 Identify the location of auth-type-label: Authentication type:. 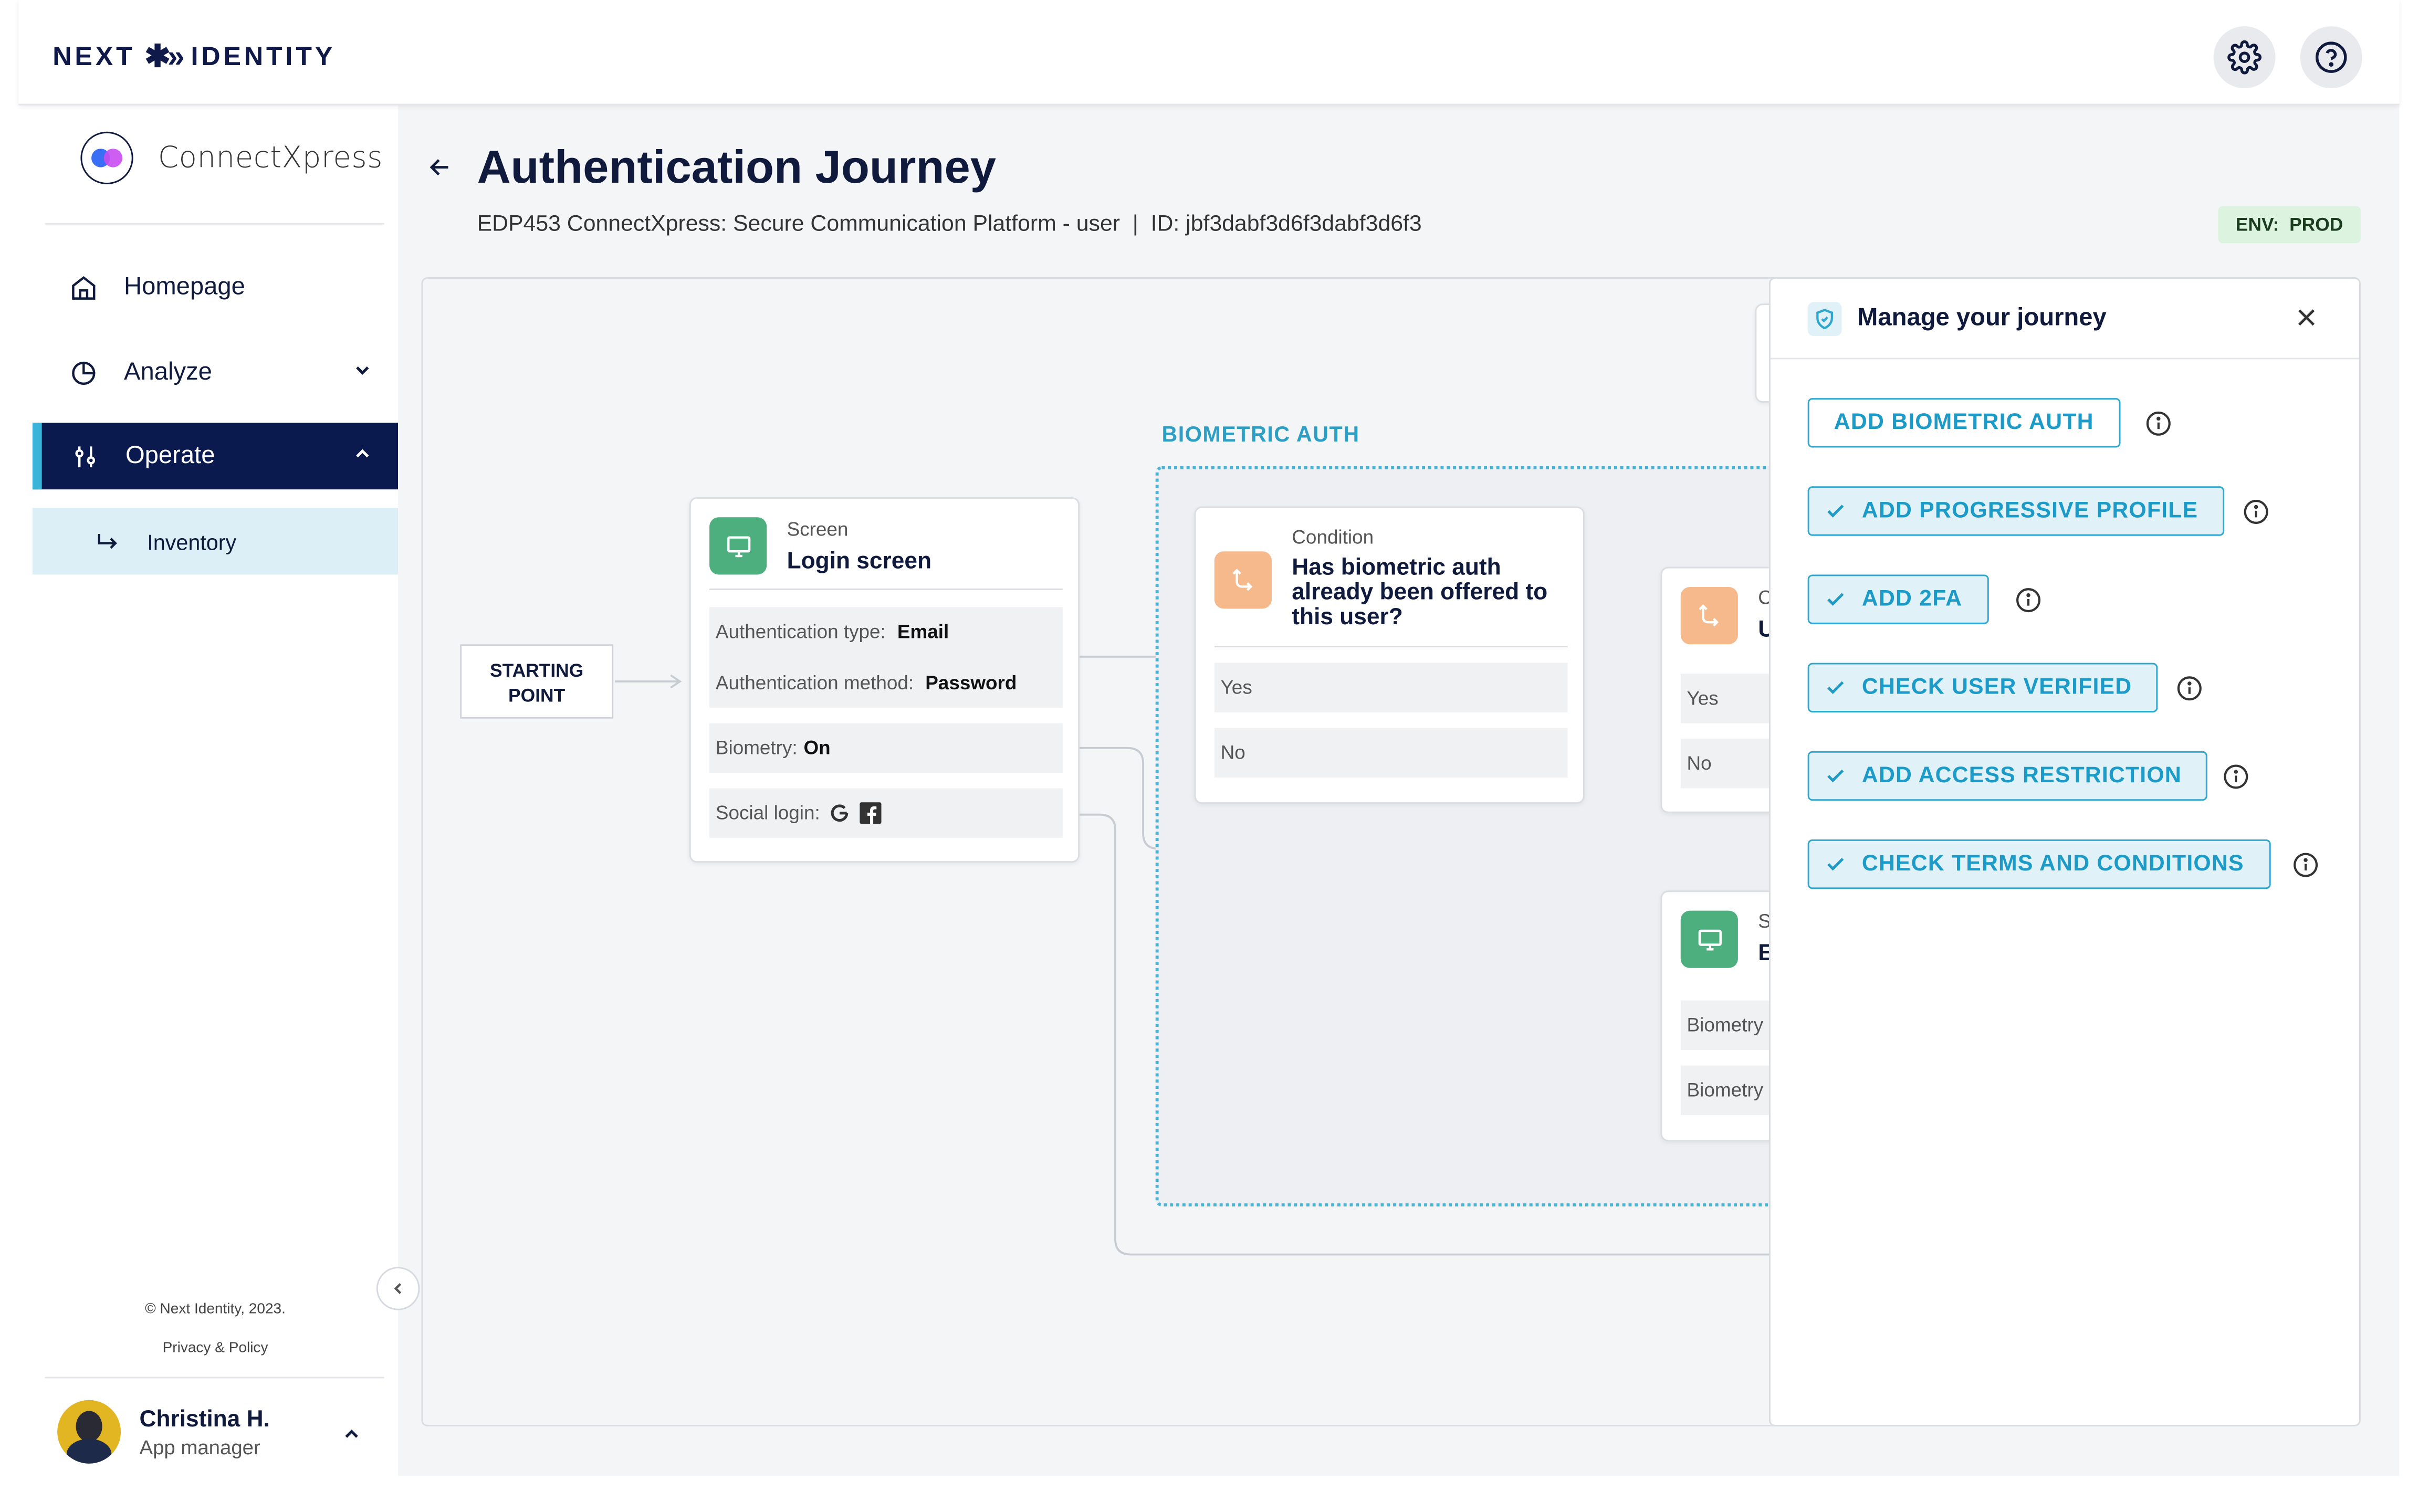
(800, 632).